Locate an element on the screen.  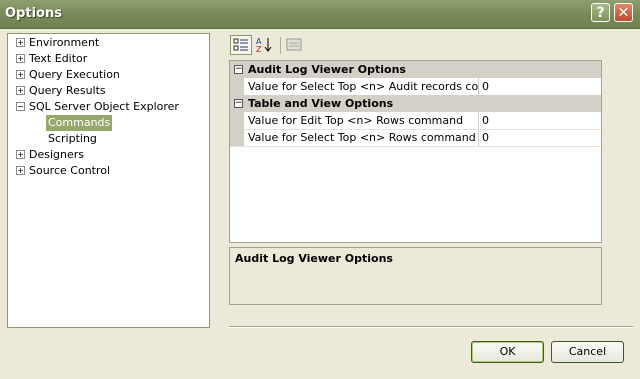
tree-item-label: SQL Server Object Explorer is located at coordinates (104, 106).